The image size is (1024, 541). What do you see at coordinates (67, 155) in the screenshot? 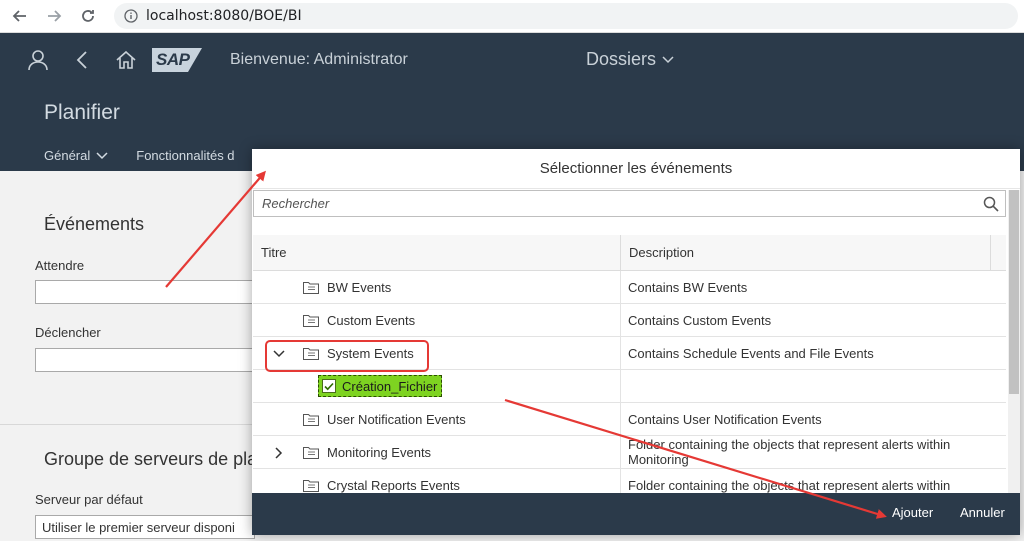
I see `tab-general-label: Général` at bounding box center [67, 155].